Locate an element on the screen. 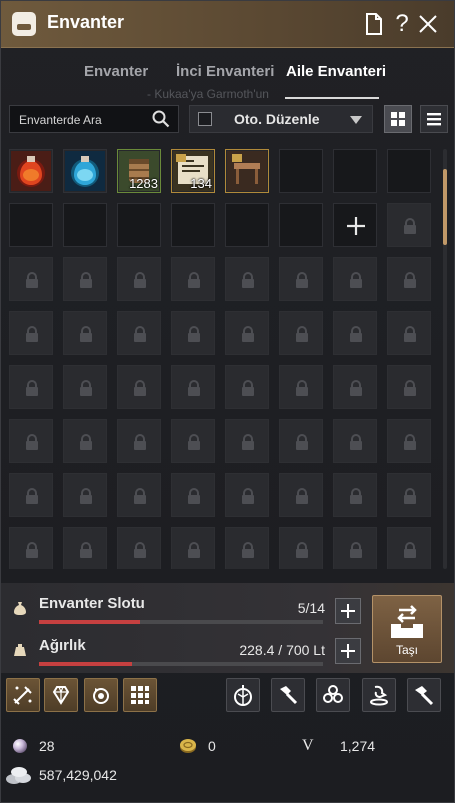 This screenshot has width=455, height=803. list-view-button is located at coordinates (434, 119).